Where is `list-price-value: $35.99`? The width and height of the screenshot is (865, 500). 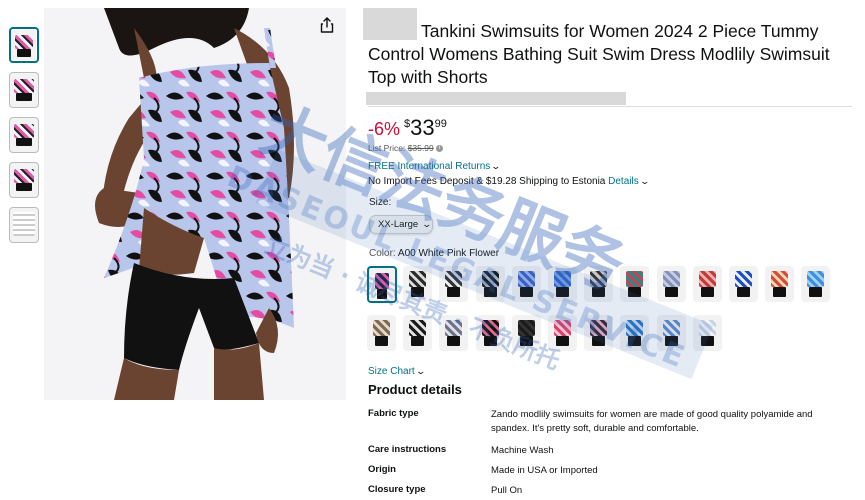 list-price-value: $35.99 is located at coordinates (420, 148).